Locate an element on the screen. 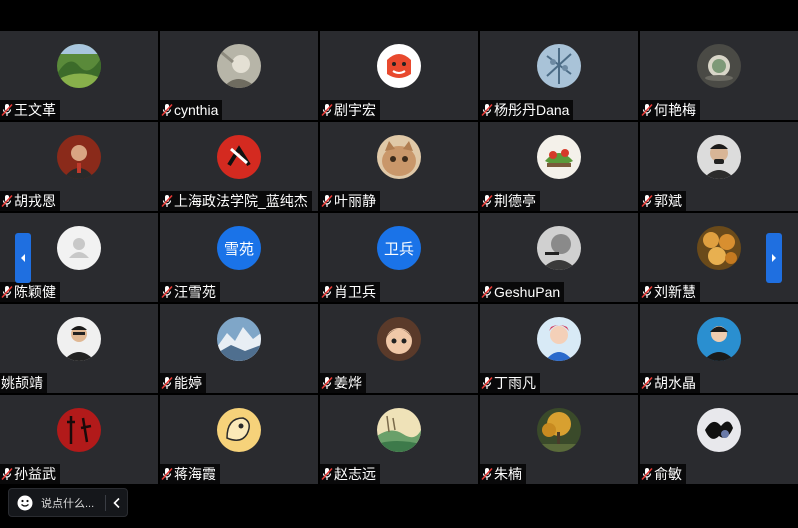  participant-tile: cynthia is located at coordinates (239, 75).